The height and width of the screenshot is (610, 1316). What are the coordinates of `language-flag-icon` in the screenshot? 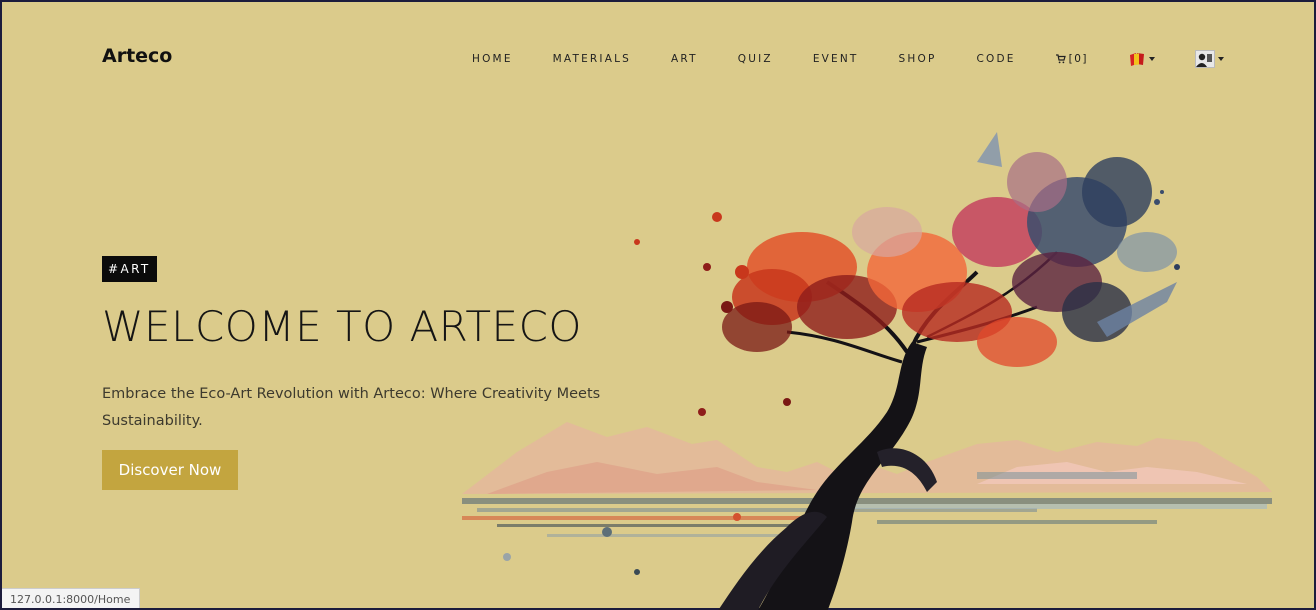 It's located at (1137, 59).